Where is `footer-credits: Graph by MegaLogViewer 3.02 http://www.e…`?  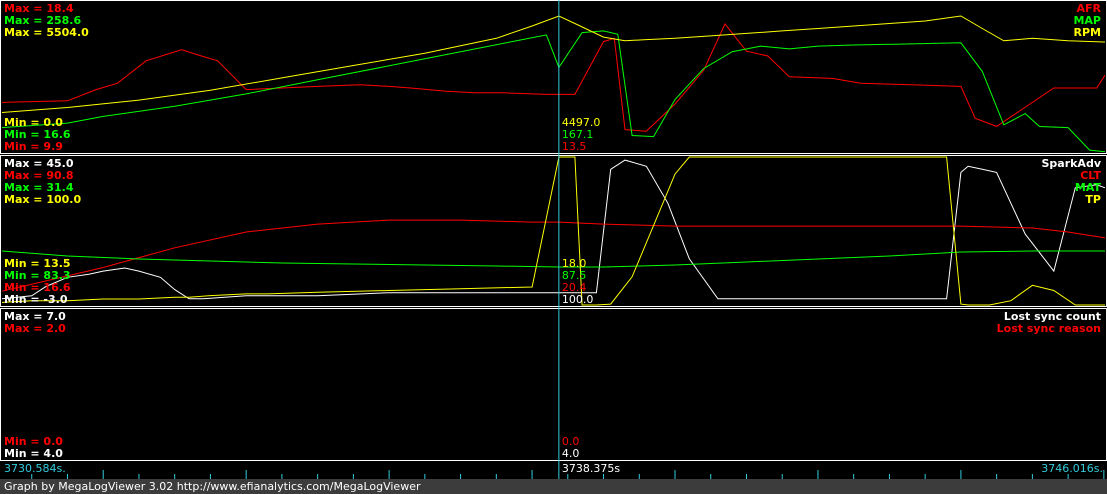
footer-credits: Graph by MegaLogViewer 3.02 http://www.e… is located at coordinates (553, 486).